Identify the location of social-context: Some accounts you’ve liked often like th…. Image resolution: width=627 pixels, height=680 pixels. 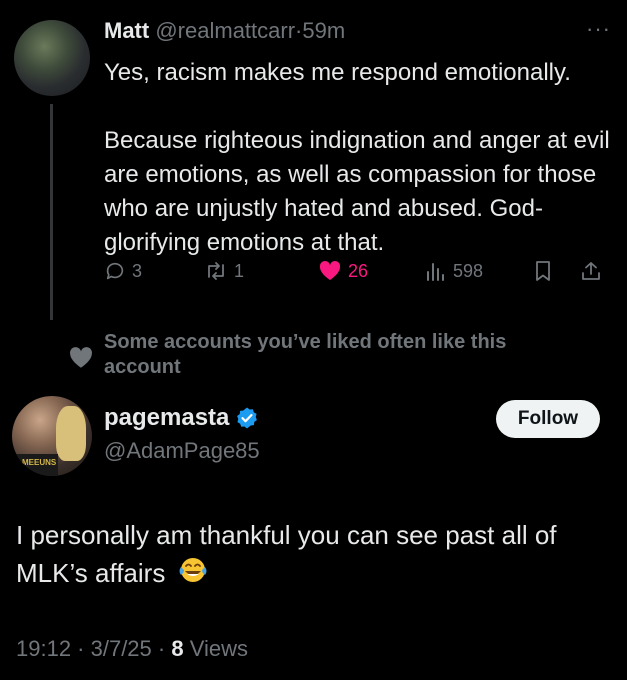
(305, 354).